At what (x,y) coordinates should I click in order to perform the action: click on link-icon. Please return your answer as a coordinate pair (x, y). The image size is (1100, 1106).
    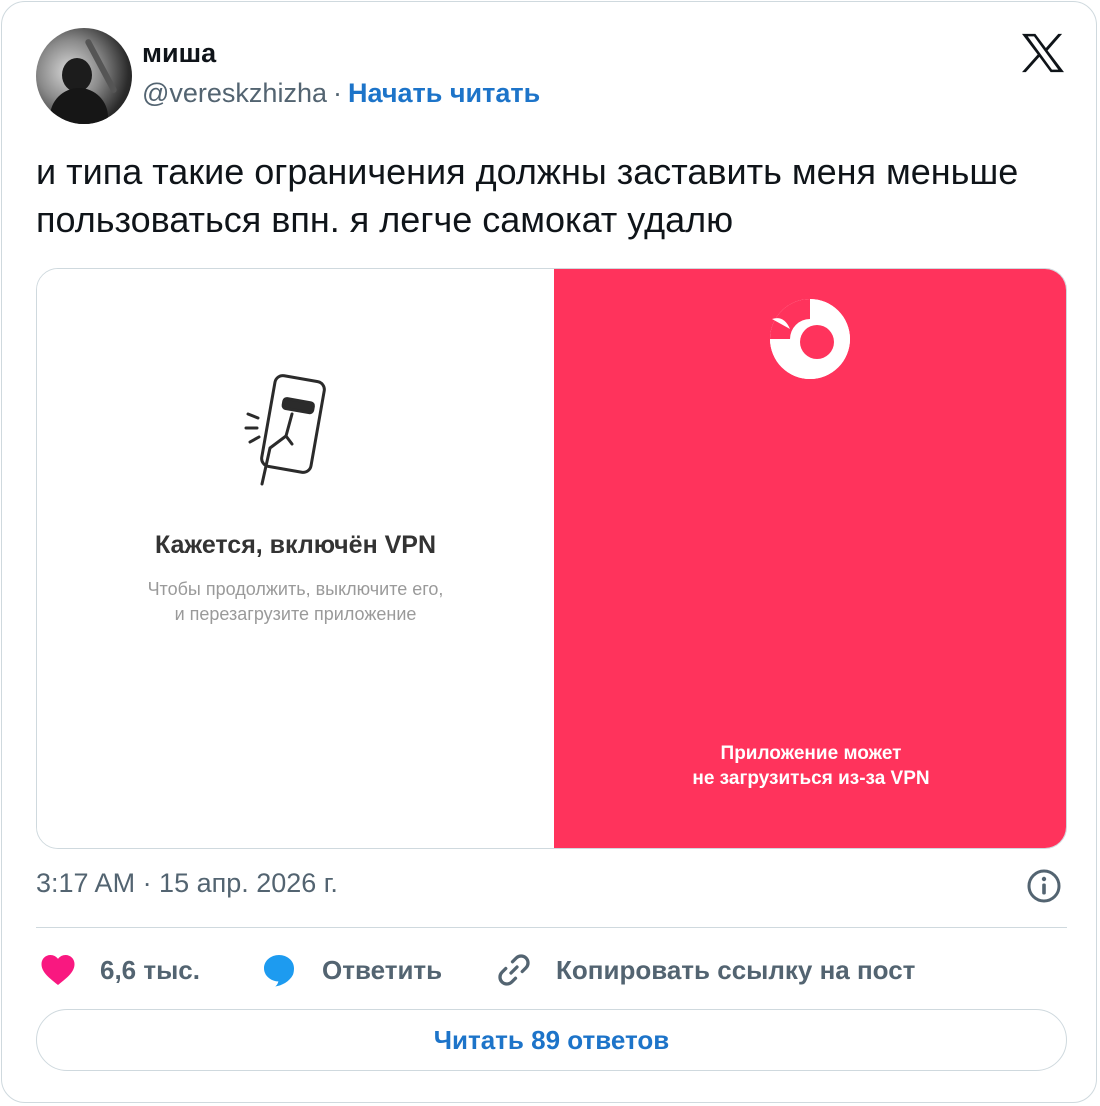
    Looking at the image, I should click on (514, 970).